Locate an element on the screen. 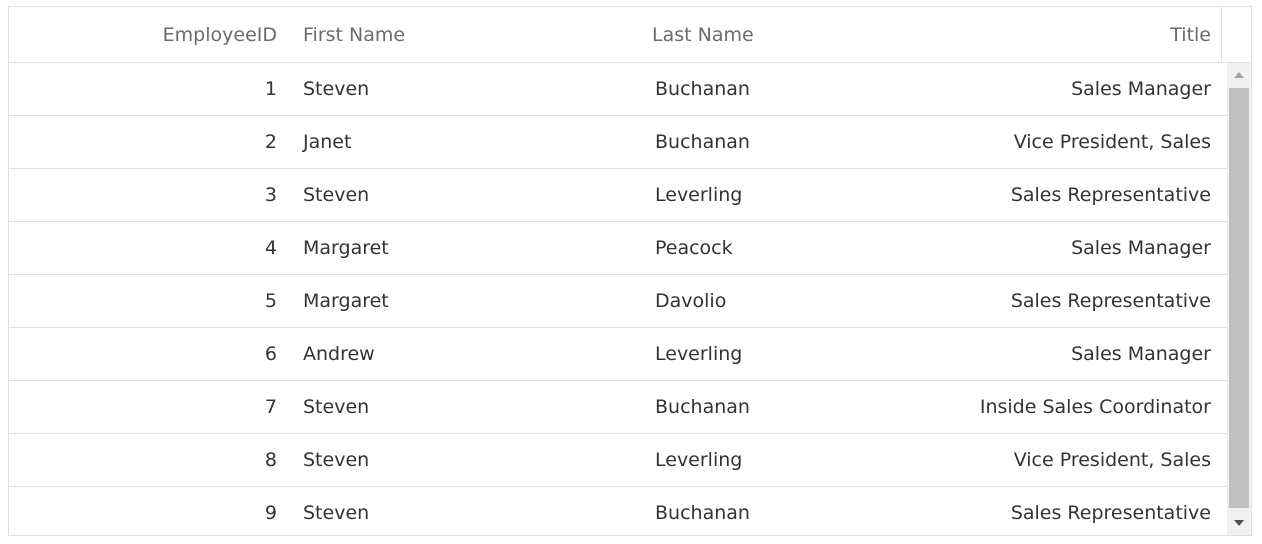 Image resolution: width=1262 pixels, height=544 pixels. scroll-up-button is located at coordinates (1239, 75).